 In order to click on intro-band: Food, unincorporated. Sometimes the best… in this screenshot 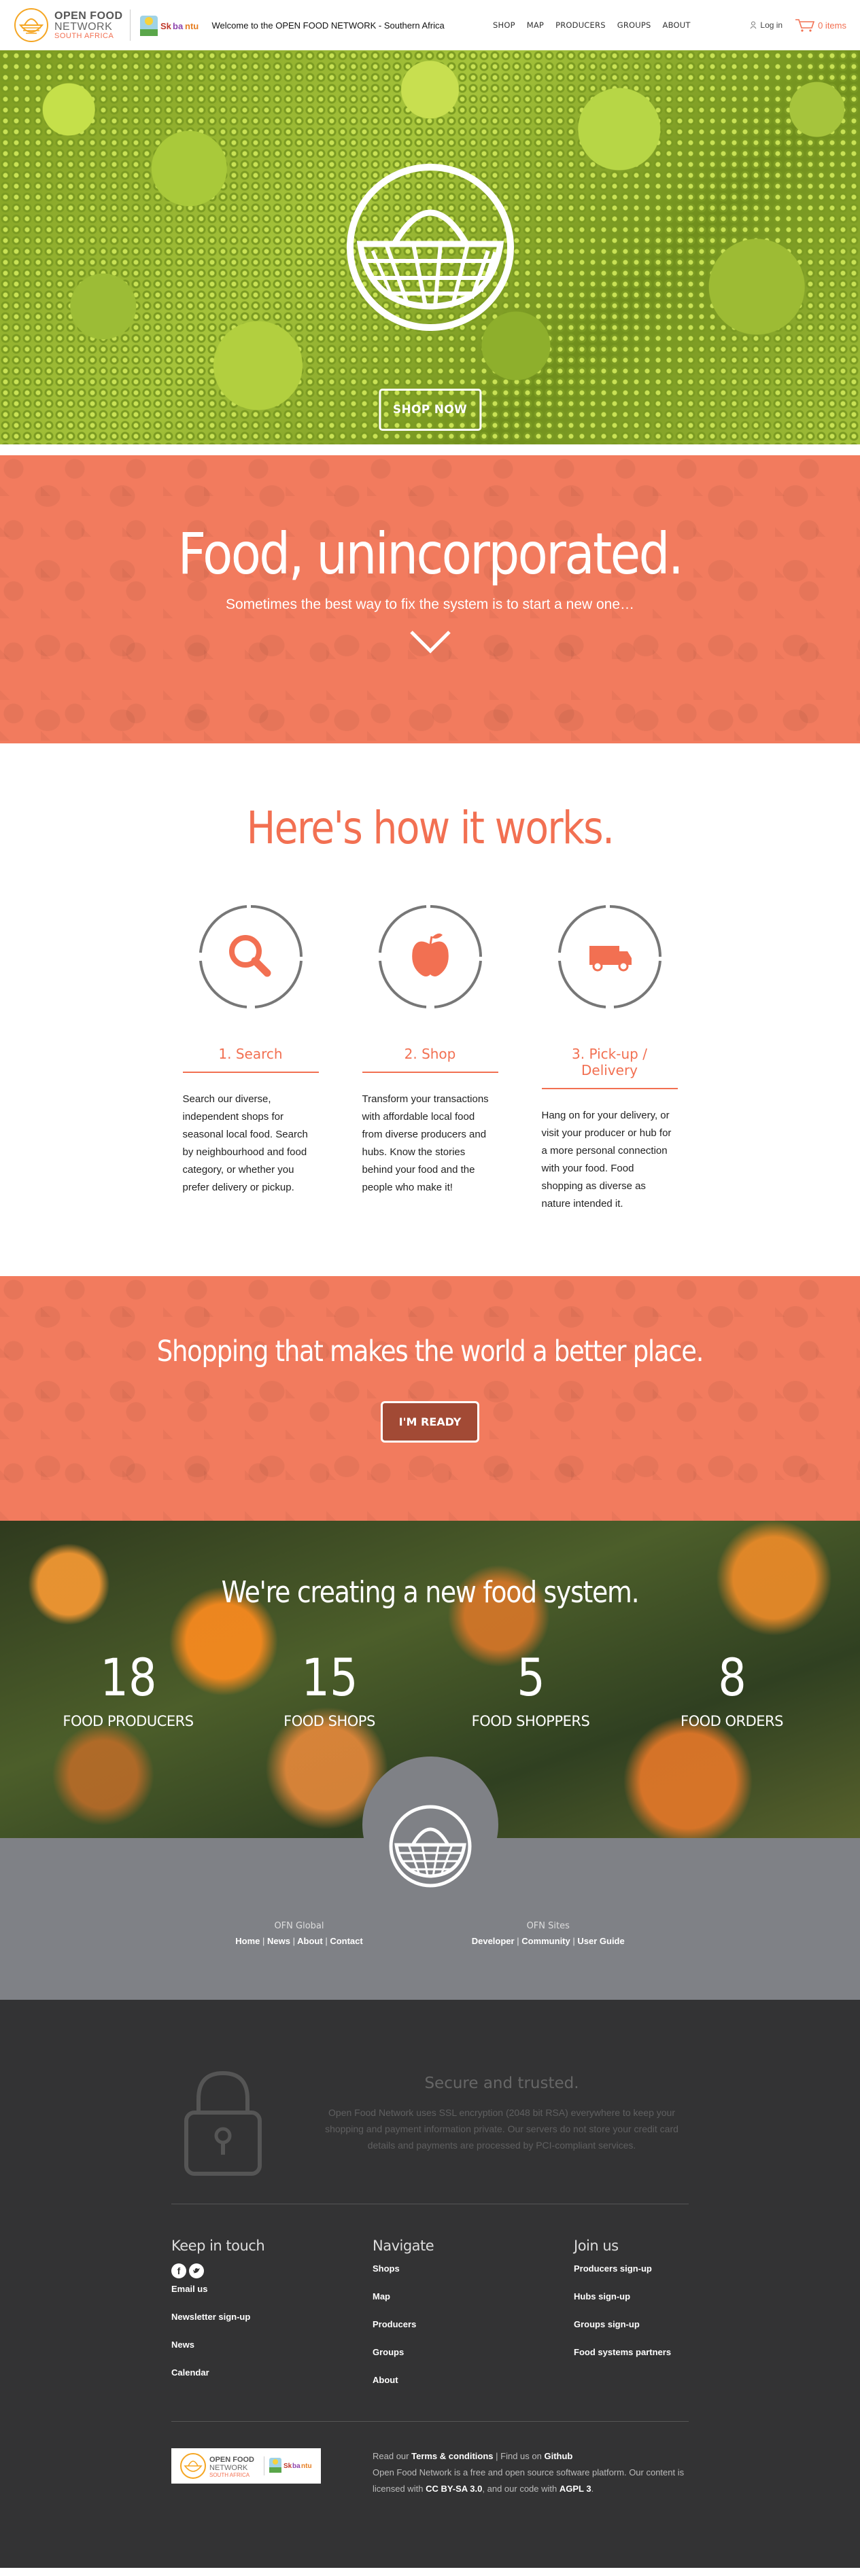, I will do `click(430, 599)`.